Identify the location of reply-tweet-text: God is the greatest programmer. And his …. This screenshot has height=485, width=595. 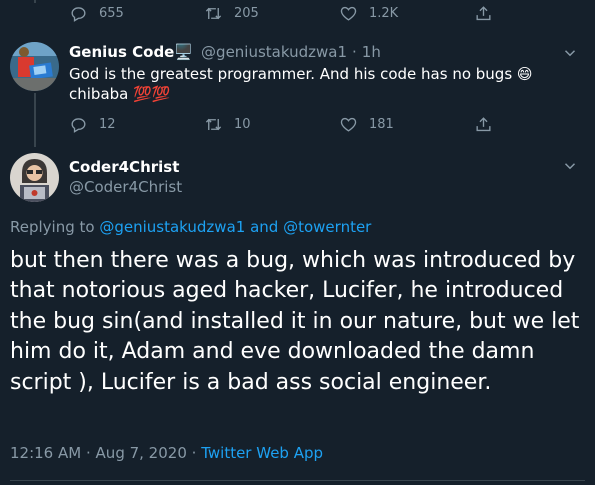
(301, 84).